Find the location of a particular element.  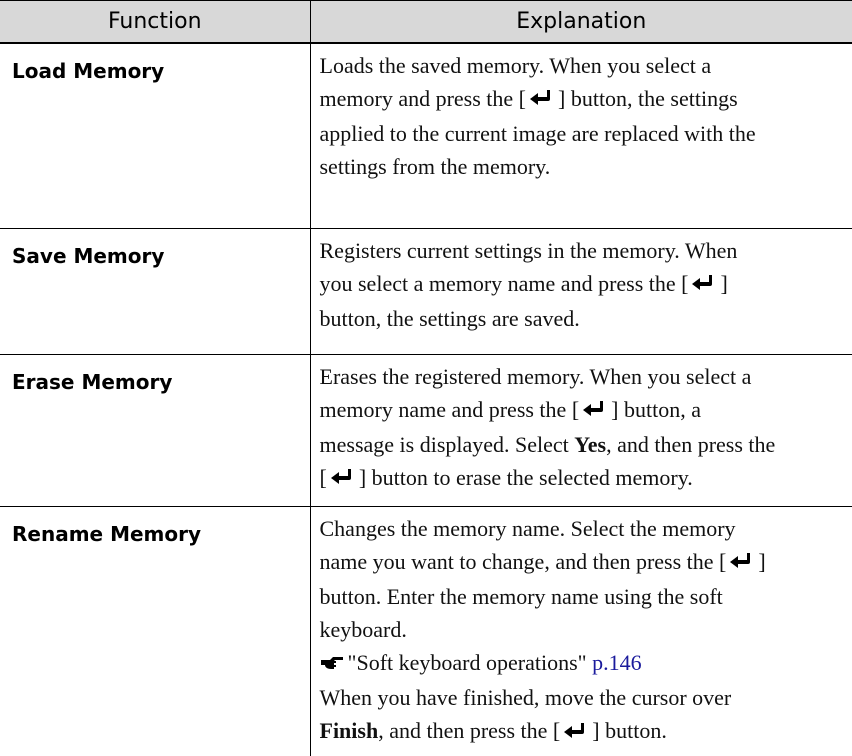

pointing-hand-icon is located at coordinates (332, 664).